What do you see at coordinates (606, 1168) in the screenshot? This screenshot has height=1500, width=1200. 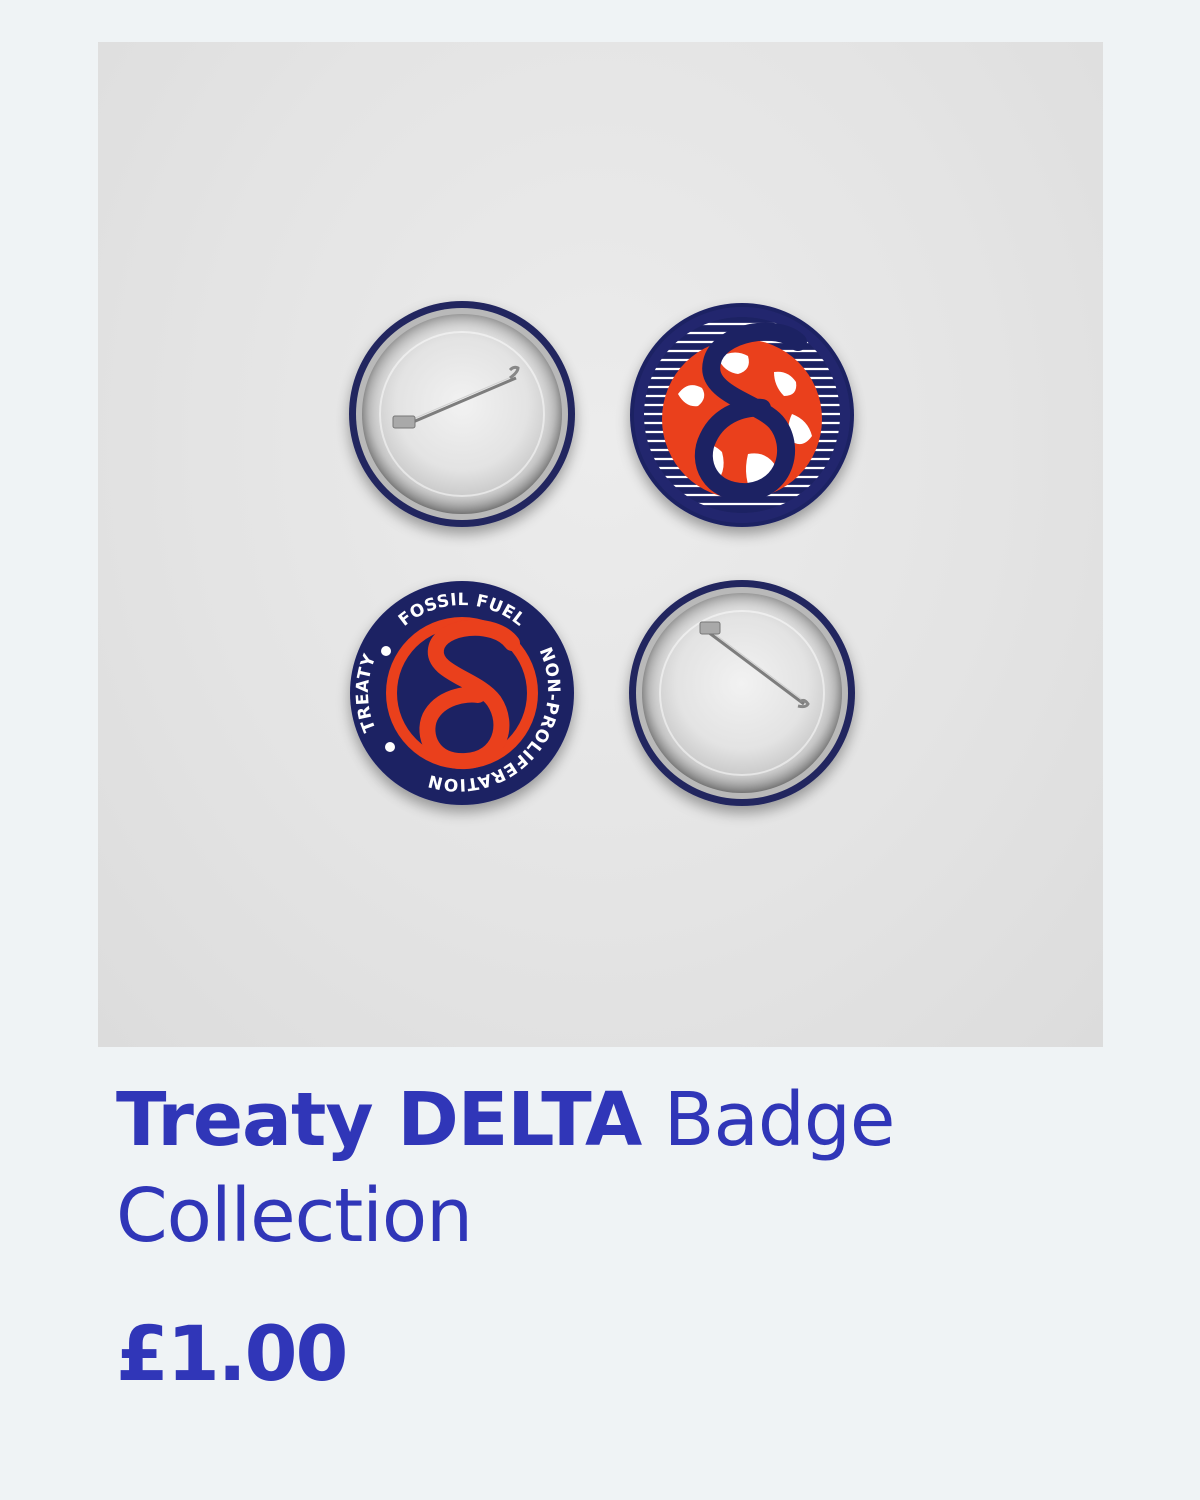 I see `product-title: Treaty DELTA Badge Collection` at bounding box center [606, 1168].